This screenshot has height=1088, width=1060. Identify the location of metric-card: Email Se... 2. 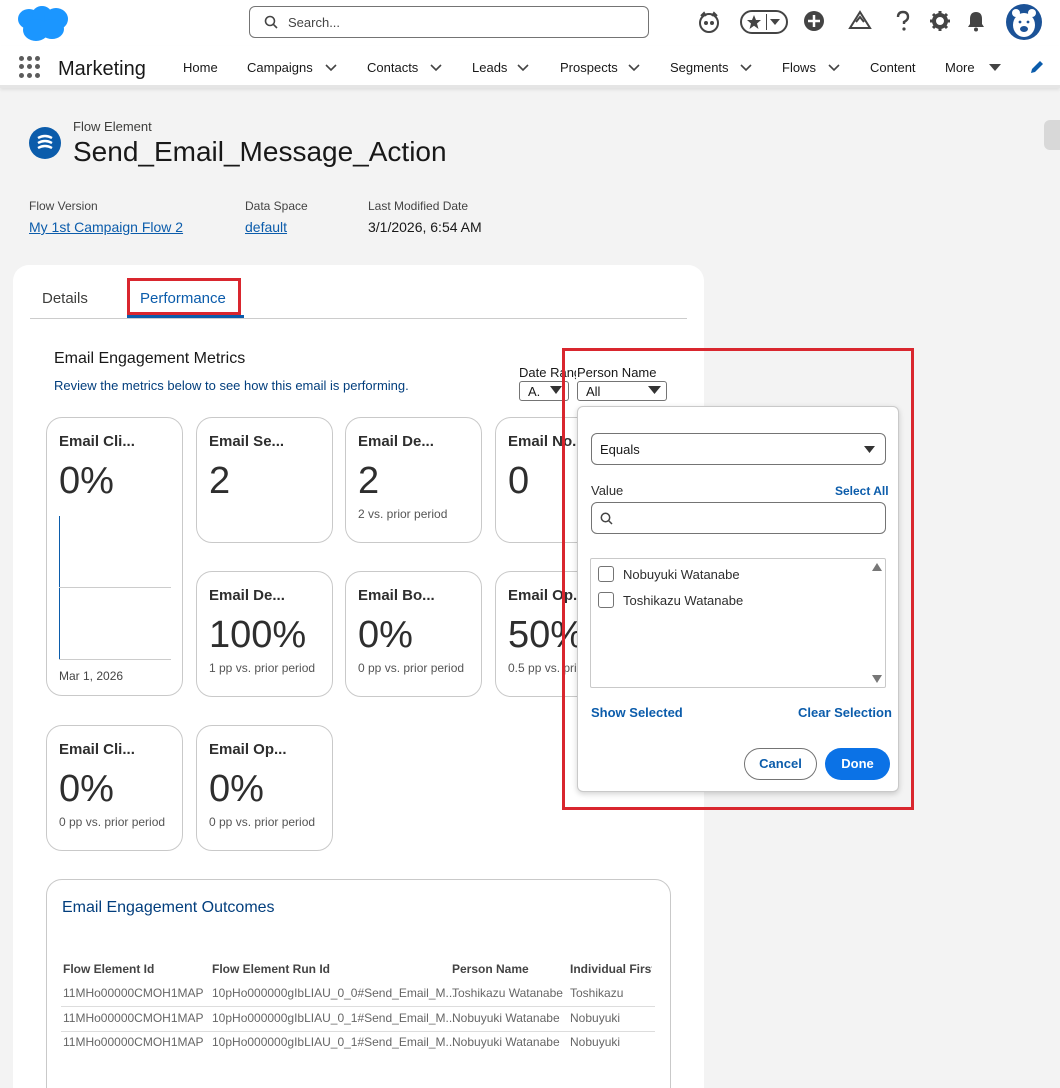
(264, 480).